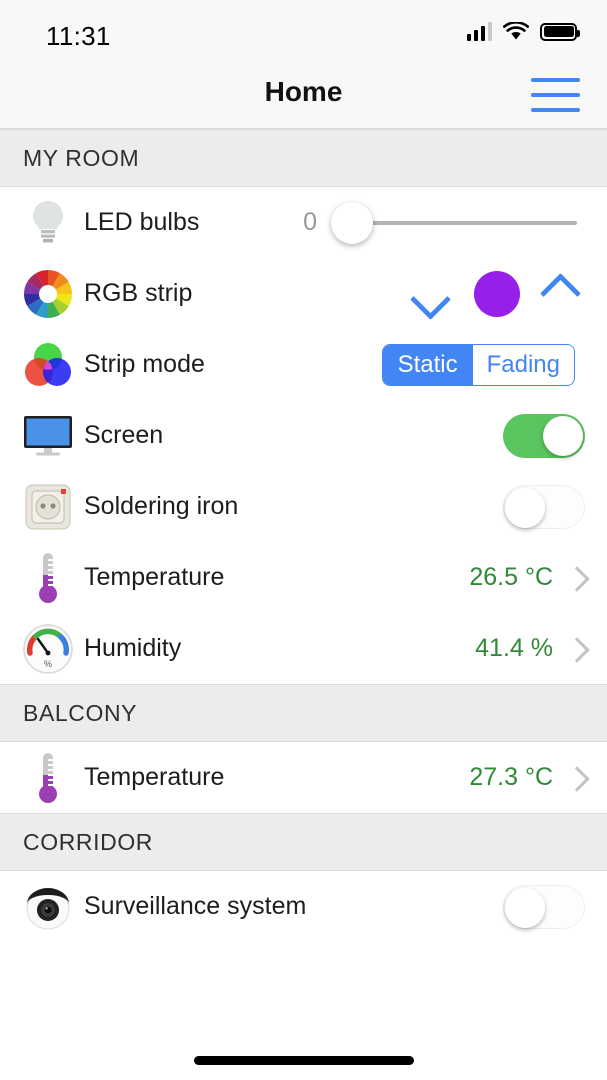 The image size is (607, 1080). Describe the element at coordinates (142, 222) in the screenshot. I see `row-label: LED bulbs` at that location.